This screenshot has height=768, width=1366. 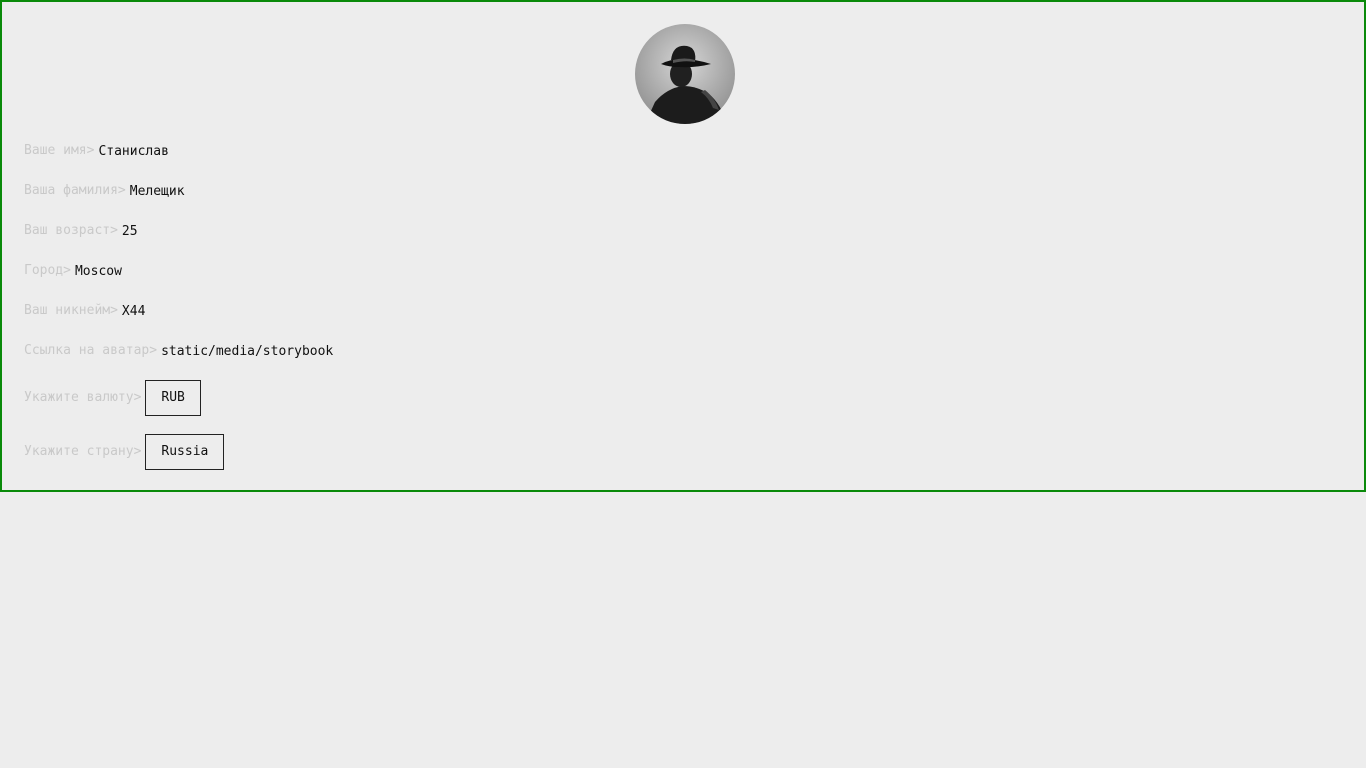 What do you see at coordinates (75, 190) in the screenshot?
I see `last-name-label: Ваша фамилия>` at bounding box center [75, 190].